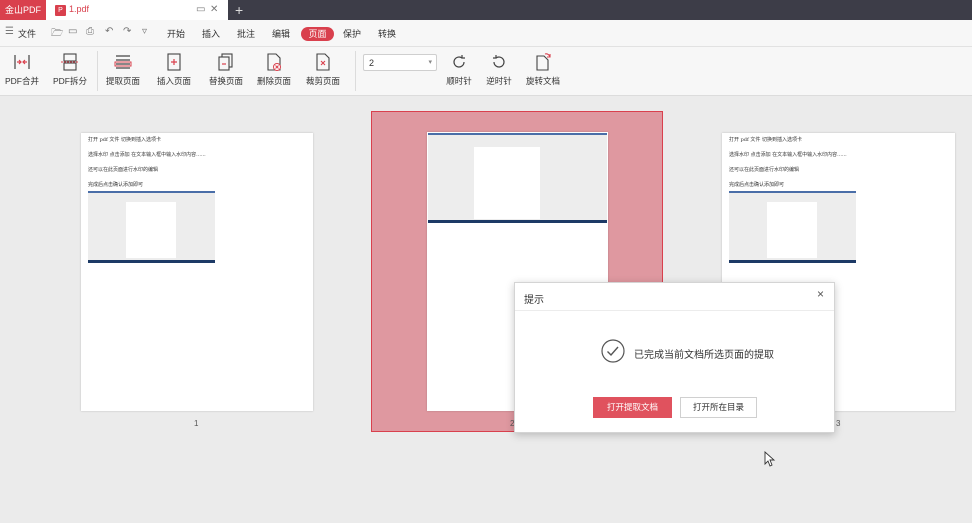 The width and height of the screenshot is (972, 523). What do you see at coordinates (22, 62) in the screenshot?
I see `merge-icon` at bounding box center [22, 62].